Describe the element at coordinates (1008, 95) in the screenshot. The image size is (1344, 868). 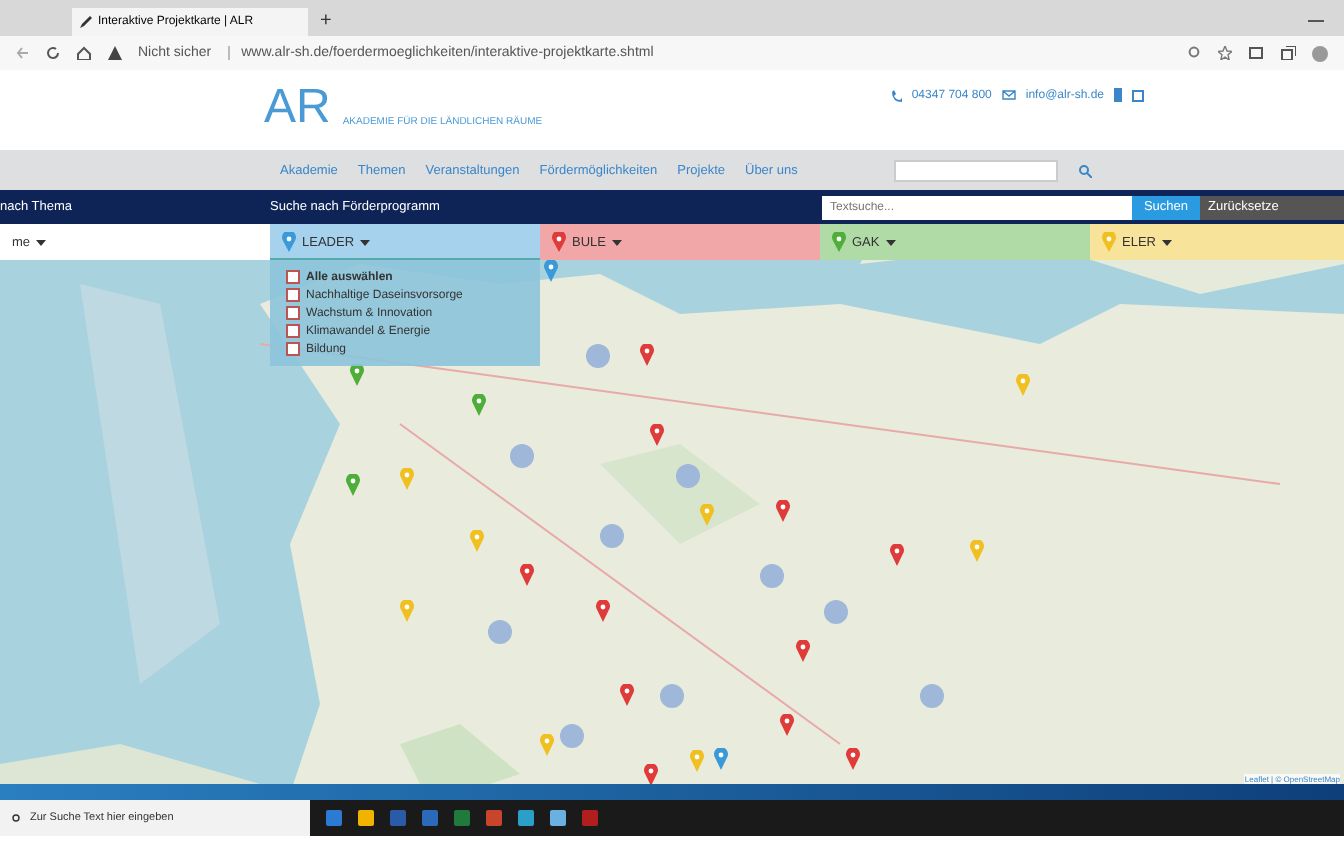
I see `mail-icon` at that location.